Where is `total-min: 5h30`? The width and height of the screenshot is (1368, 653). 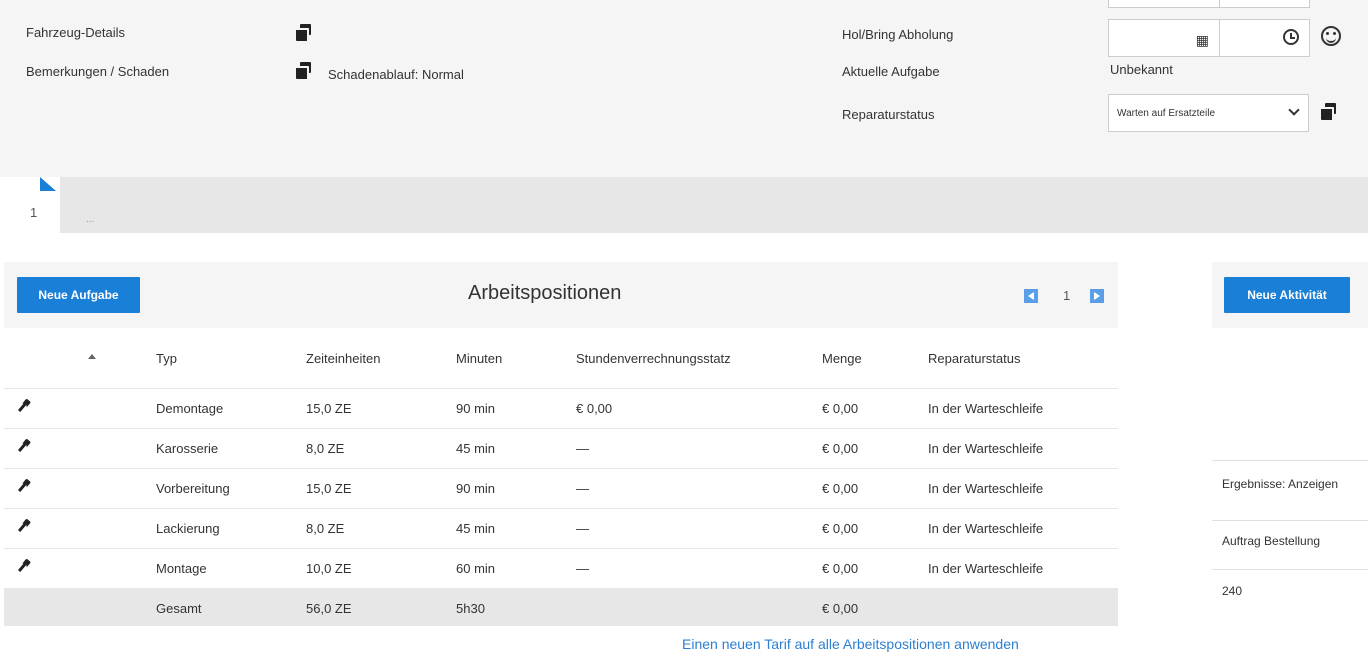 total-min: 5h30 is located at coordinates (470, 608).